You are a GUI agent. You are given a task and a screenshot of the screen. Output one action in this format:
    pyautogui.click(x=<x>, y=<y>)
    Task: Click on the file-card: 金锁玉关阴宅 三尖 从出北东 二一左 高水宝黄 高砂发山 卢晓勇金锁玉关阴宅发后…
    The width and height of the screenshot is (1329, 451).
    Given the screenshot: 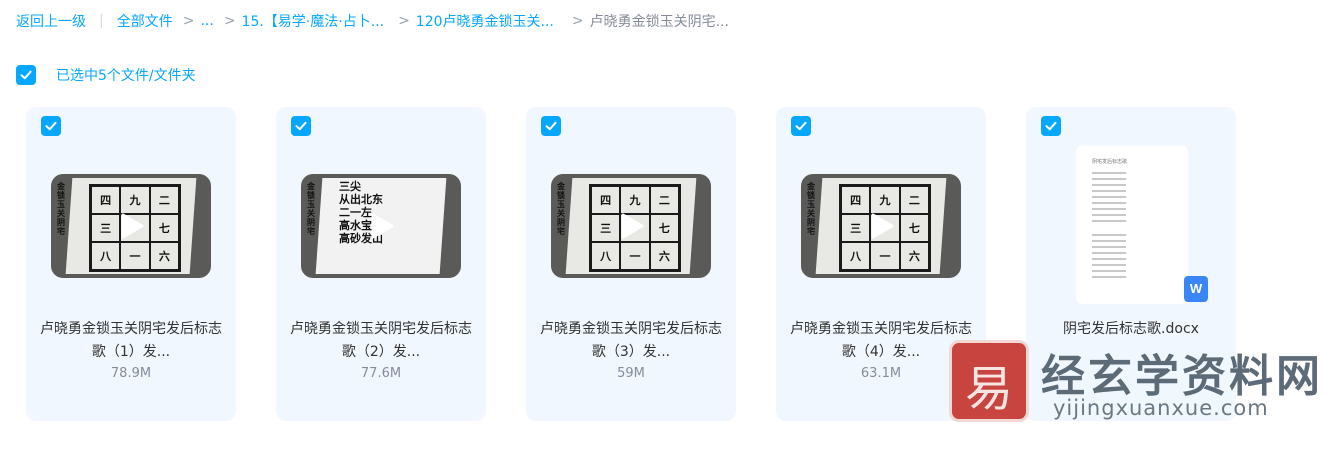 What is the action you would take?
    pyautogui.click(x=381, y=264)
    